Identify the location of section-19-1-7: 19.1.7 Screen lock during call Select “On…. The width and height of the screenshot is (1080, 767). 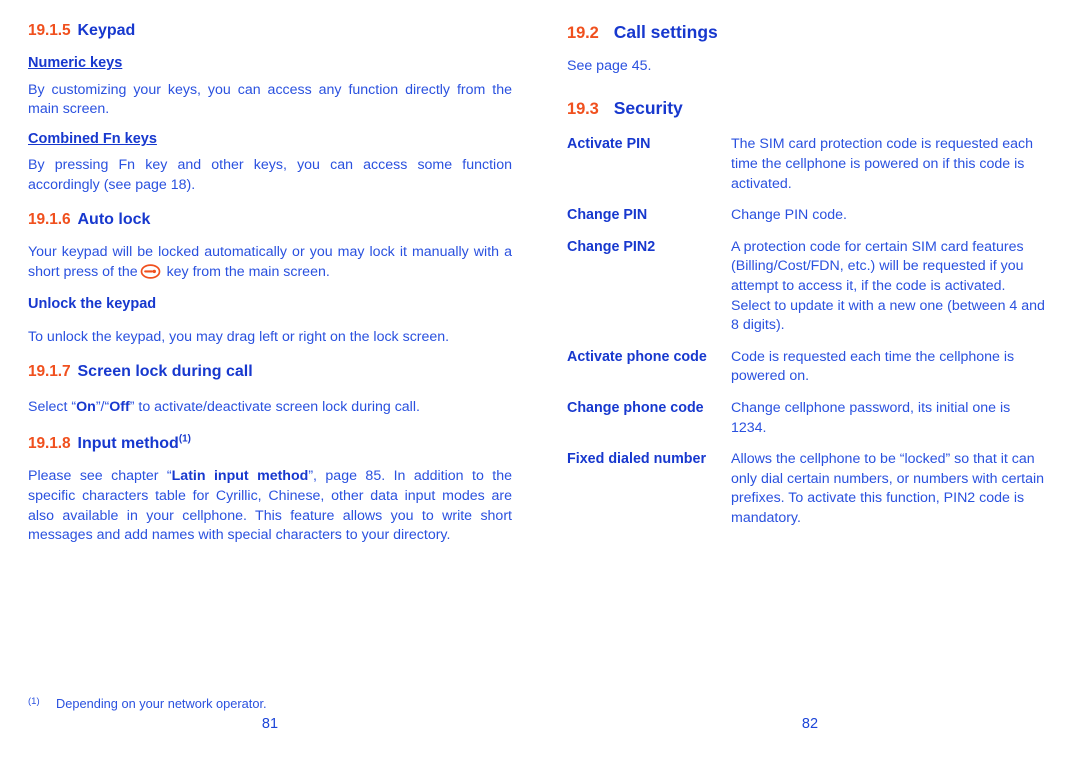
(270, 390).